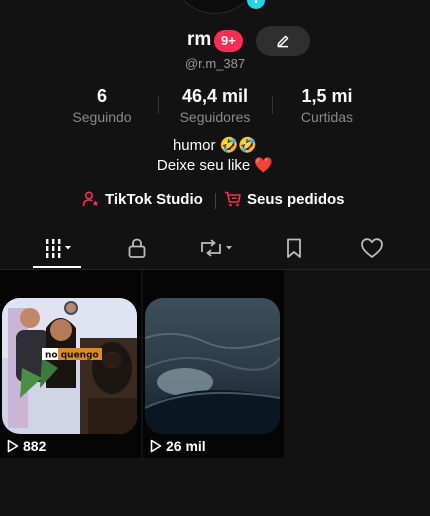 This screenshot has height=516, width=430. What do you see at coordinates (215, 117) in the screenshot?
I see `stat-label: Seguidores` at bounding box center [215, 117].